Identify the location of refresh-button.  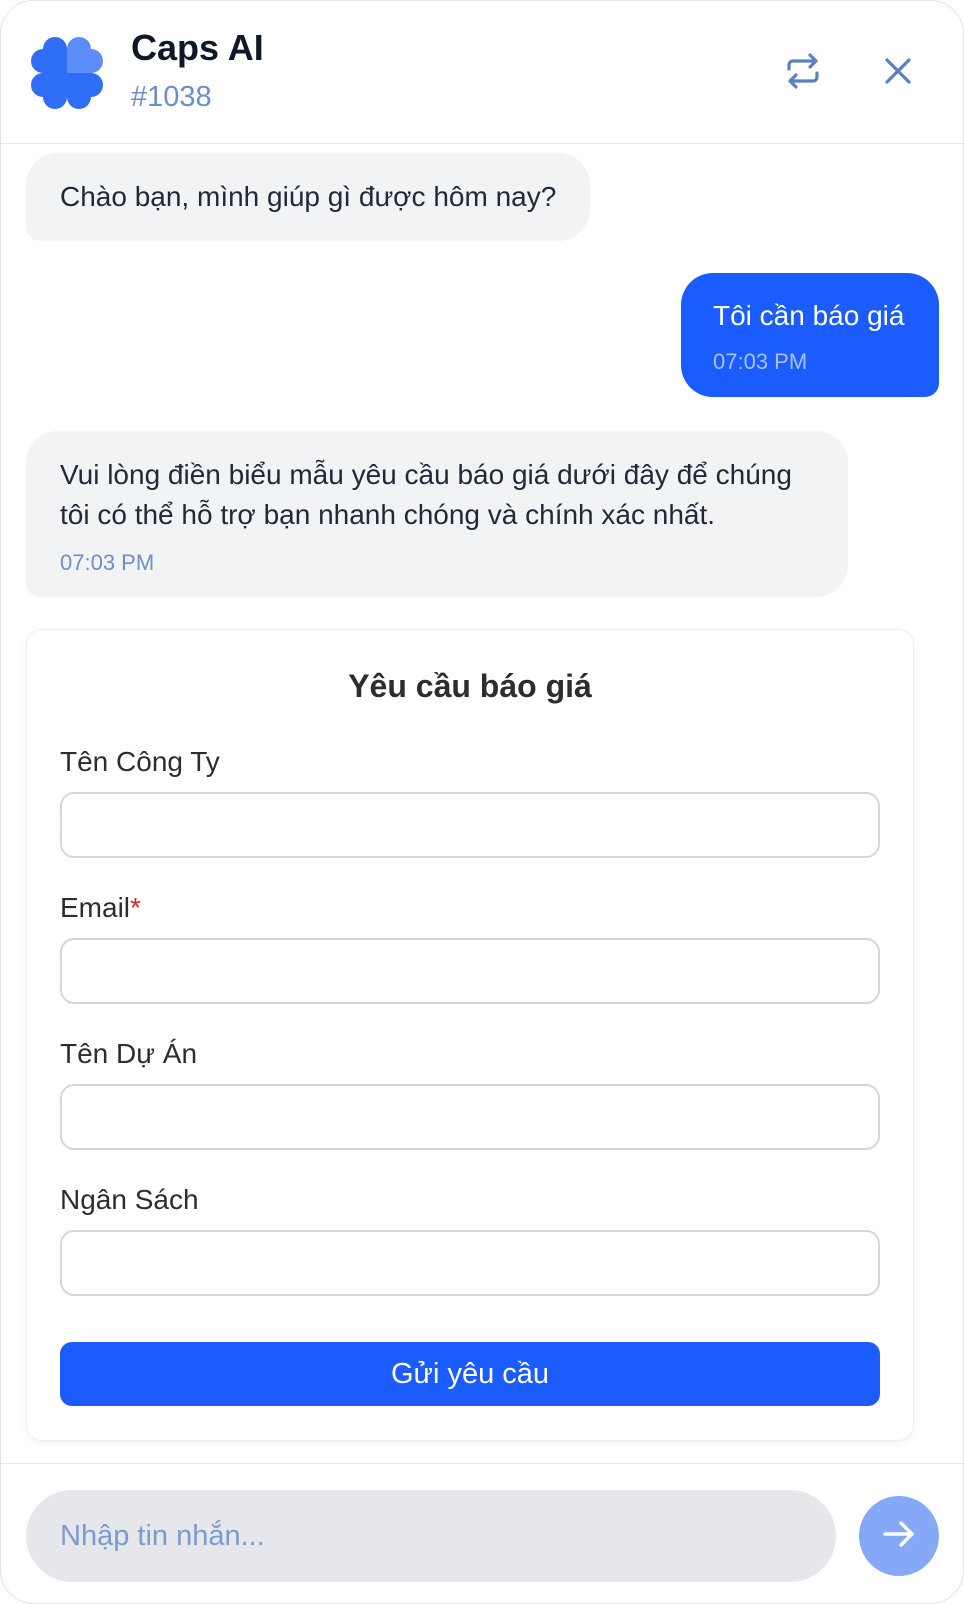
(803, 73).